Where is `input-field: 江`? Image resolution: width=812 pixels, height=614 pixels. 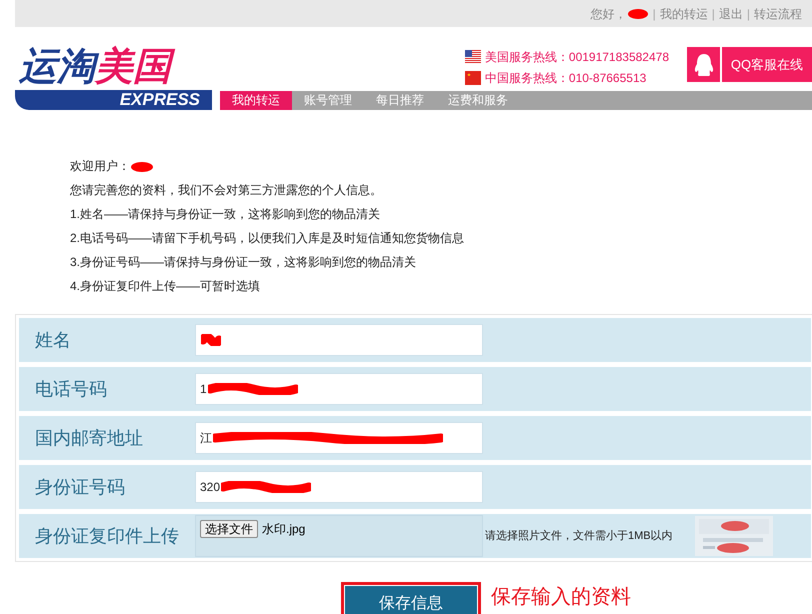
input-field: 江 is located at coordinates (339, 438).